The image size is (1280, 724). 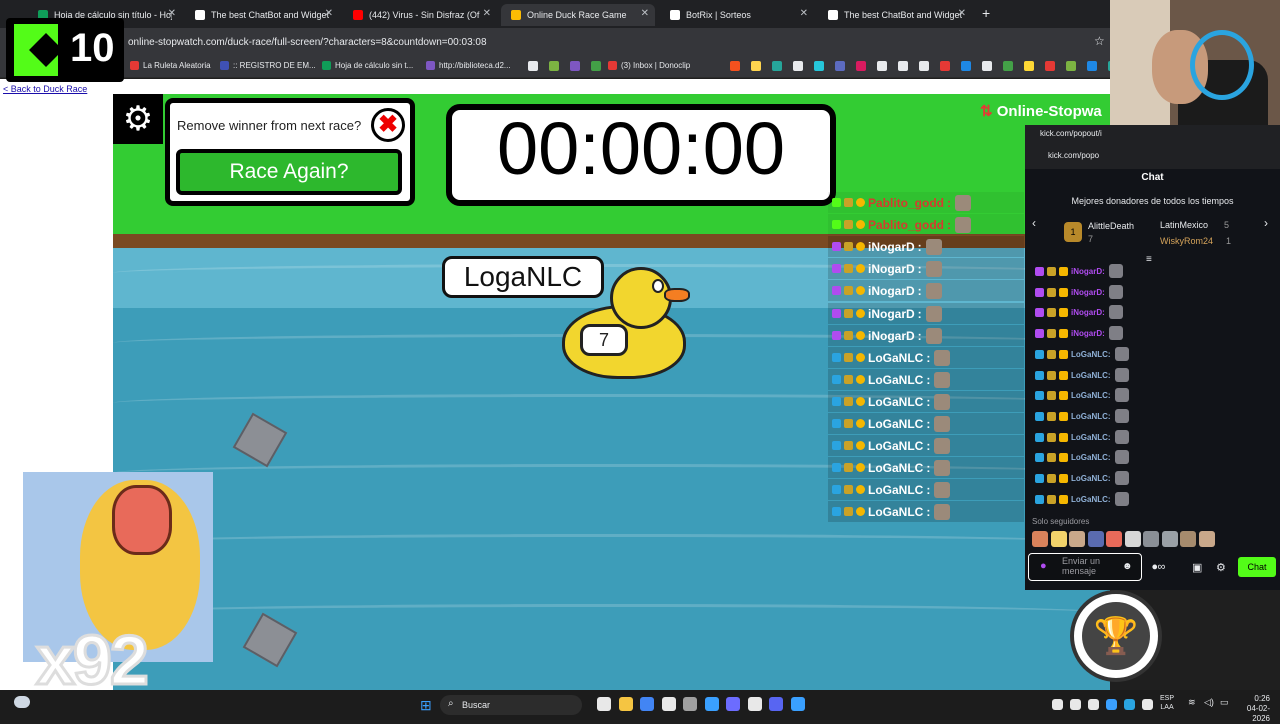 What do you see at coordinates (1197, 567) in the screenshot?
I see `store-icon: ▣` at bounding box center [1197, 567].